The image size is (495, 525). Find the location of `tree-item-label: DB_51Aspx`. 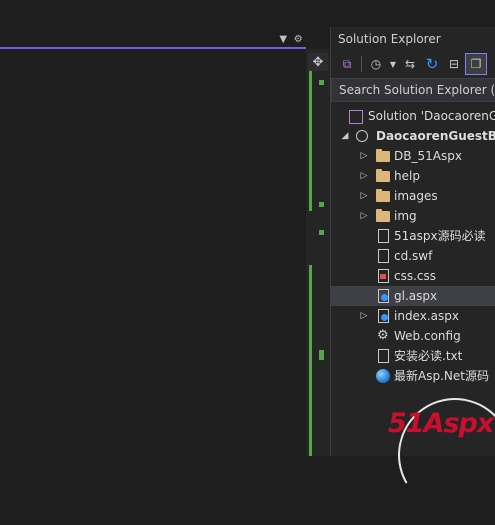

tree-item-label: DB_51Aspx is located at coordinates (428, 156).